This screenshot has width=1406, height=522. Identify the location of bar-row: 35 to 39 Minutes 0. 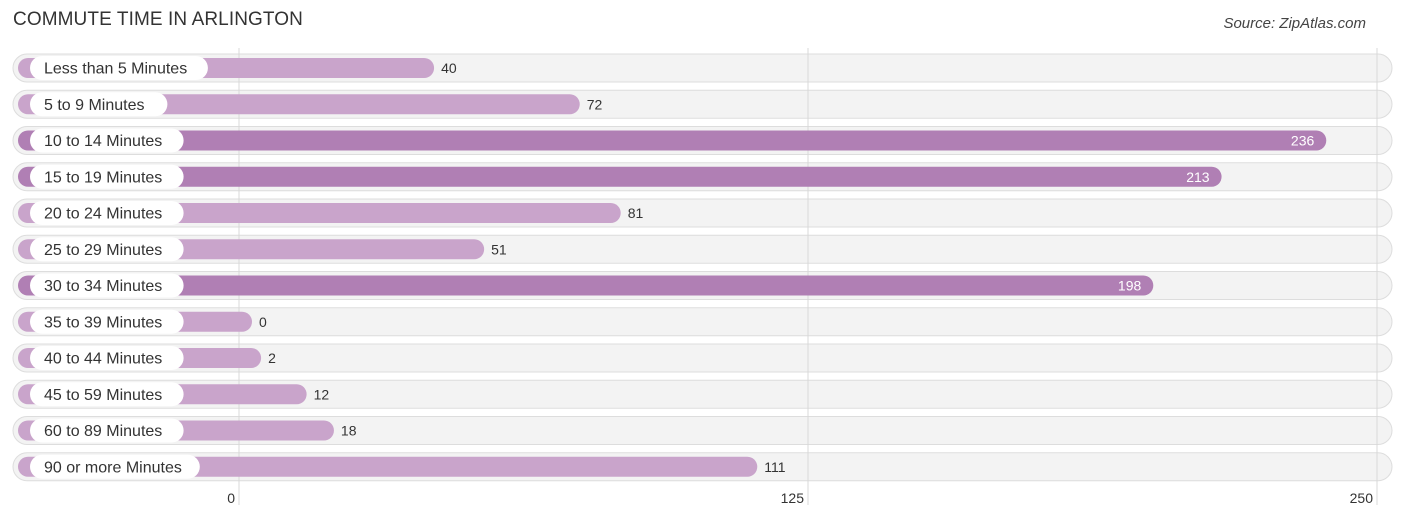
(142, 321).